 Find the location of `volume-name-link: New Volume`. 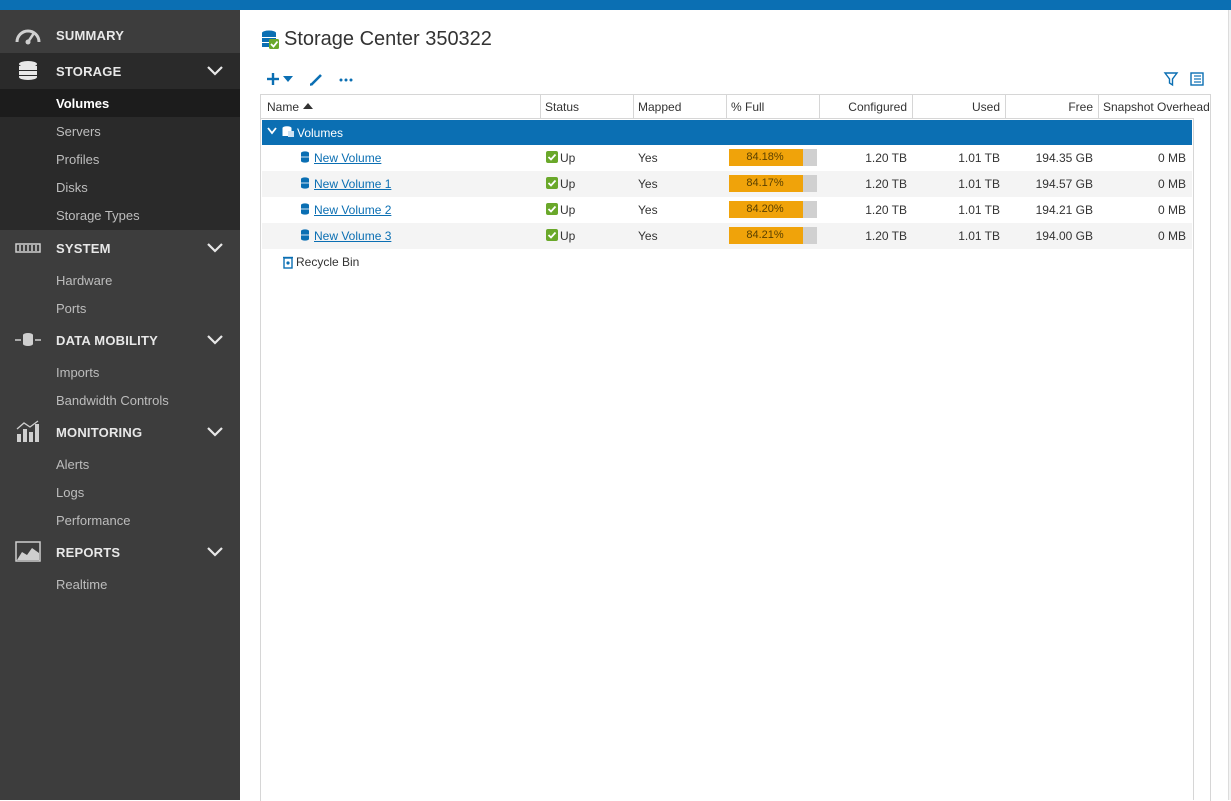

volume-name-link: New Volume is located at coordinates (347, 158).